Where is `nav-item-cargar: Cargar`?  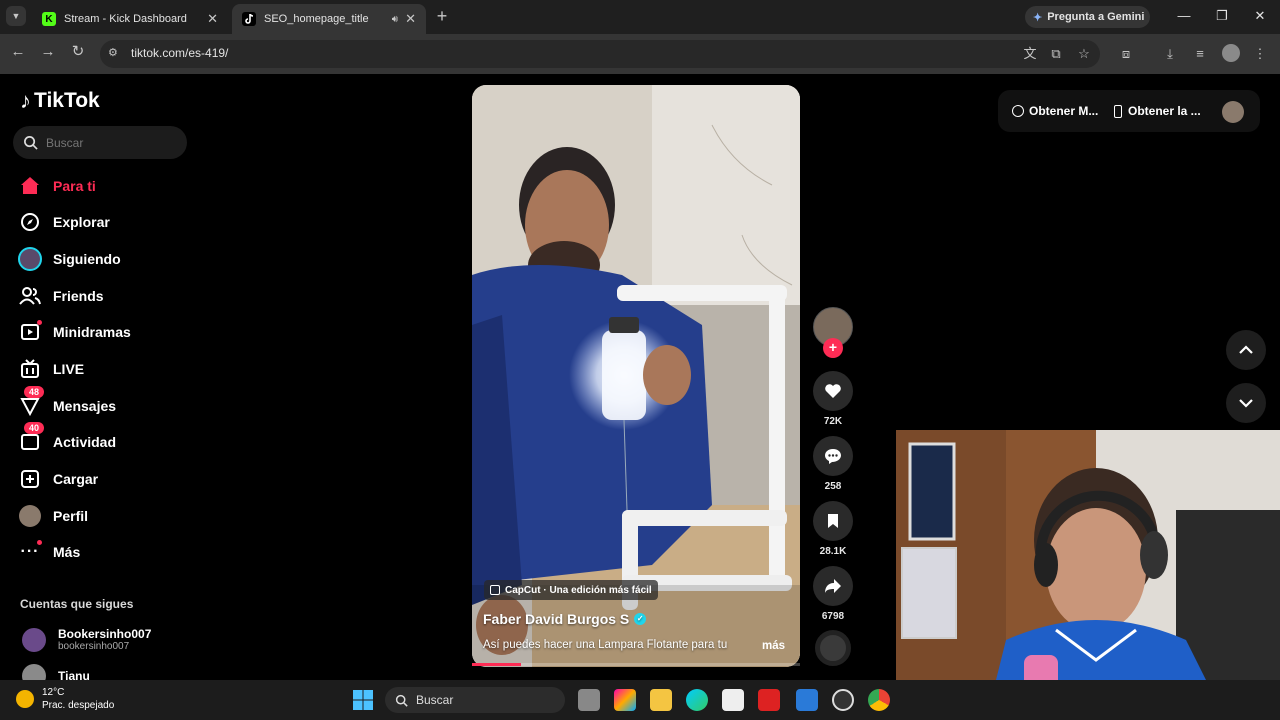
nav-item-cargar: Cargar is located at coordinates (58, 479).